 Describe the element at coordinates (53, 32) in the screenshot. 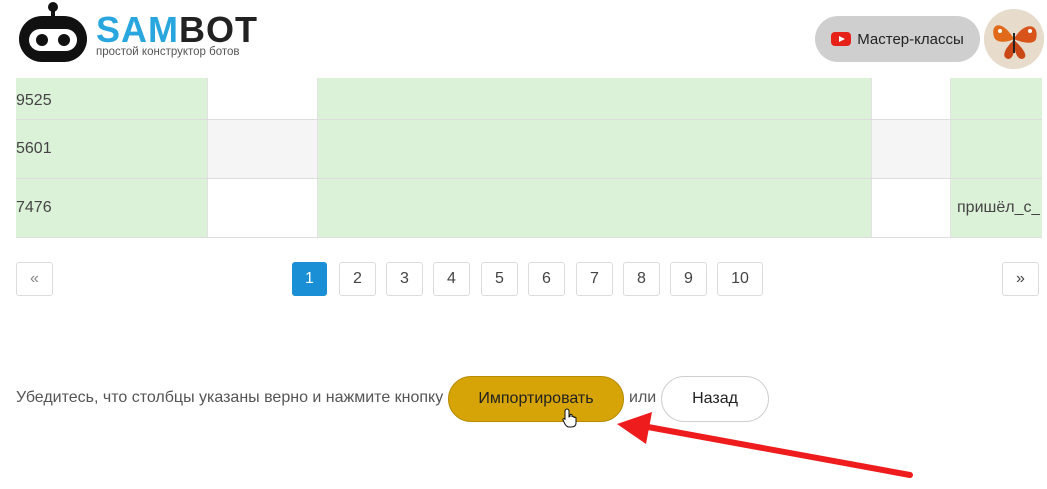

I see `robot-icon` at that location.